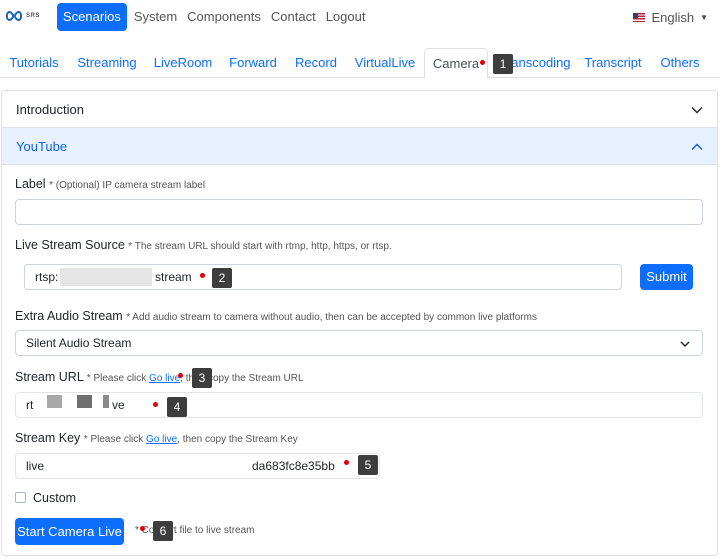  What do you see at coordinates (293, 466) in the screenshot?
I see `key-value-end: da683fc8e35bb` at bounding box center [293, 466].